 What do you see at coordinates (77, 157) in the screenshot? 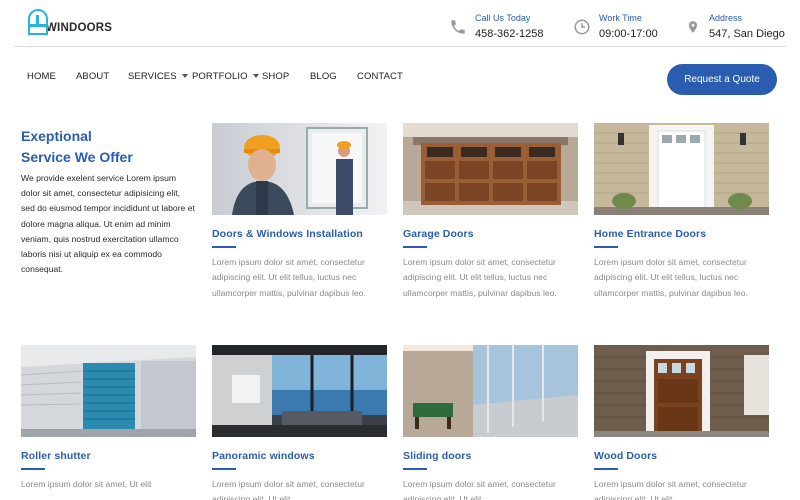
I see `section-title-line2: Service We Offer` at bounding box center [77, 157].